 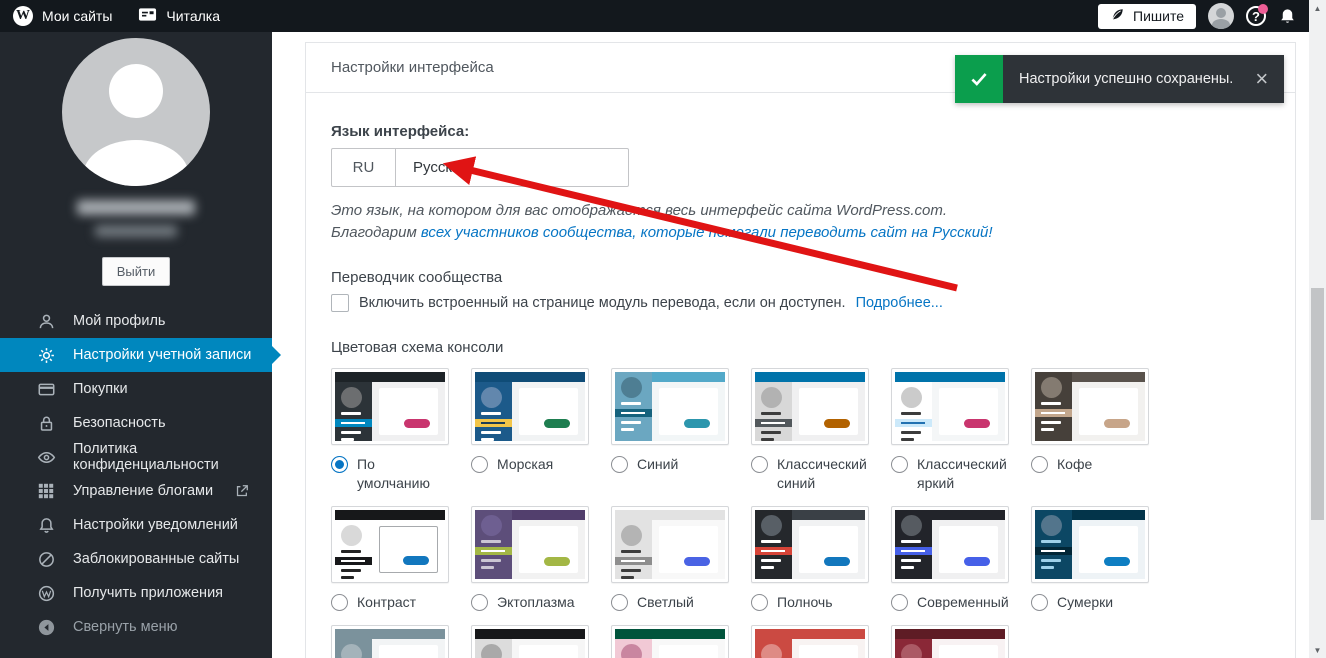 What do you see at coordinates (136, 457) in the screenshot?
I see `sidebar-item: Политика конфиденциальности` at bounding box center [136, 457].